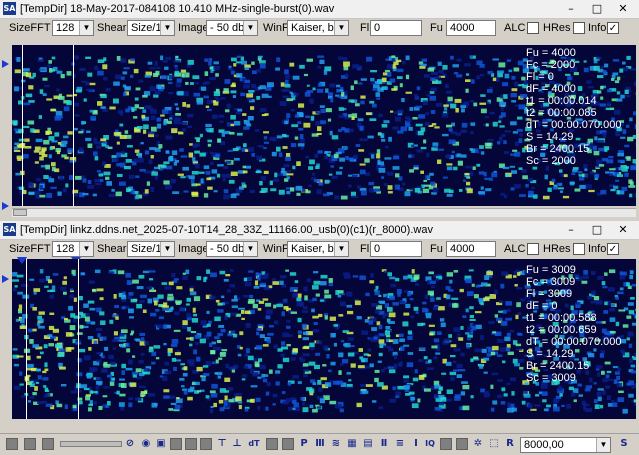 The image size is (639, 455). What do you see at coordinates (352, 444) in the screenshot?
I see `grid-icon: ▦` at bounding box center [352, 444].